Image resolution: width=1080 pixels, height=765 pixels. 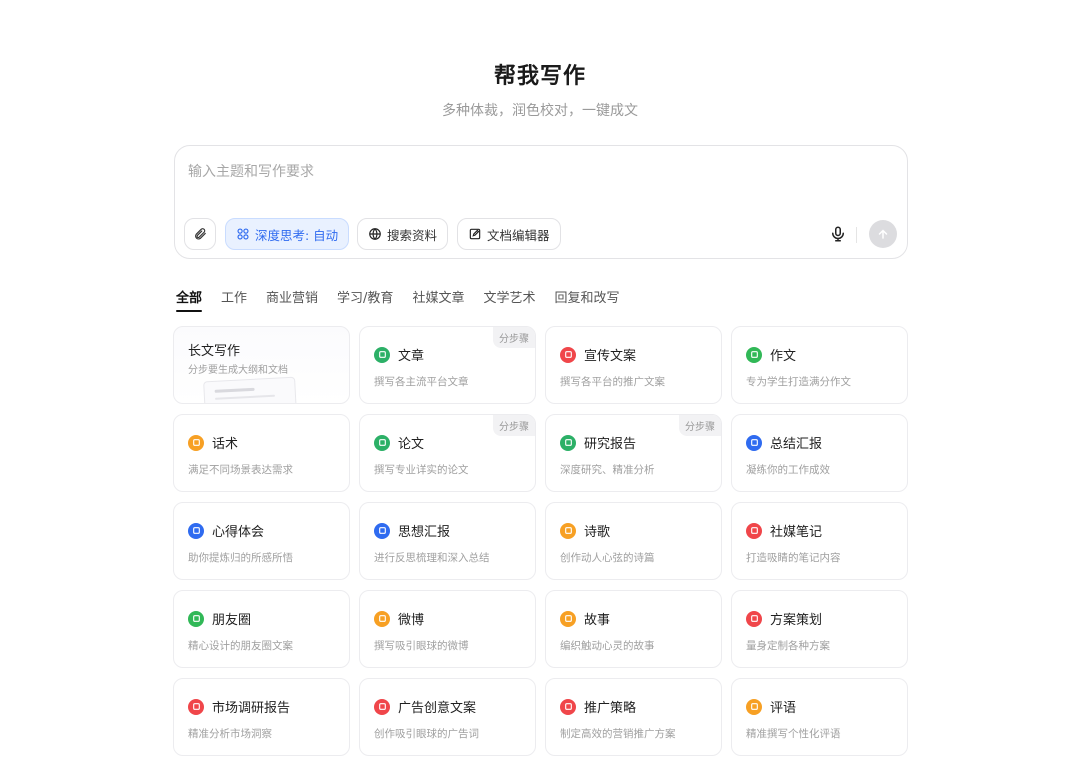 What do you see at coordinates (788, 646) in the screenshot?
I see `card-description: 量身定制各种方案` at bounding box center [788, 646].